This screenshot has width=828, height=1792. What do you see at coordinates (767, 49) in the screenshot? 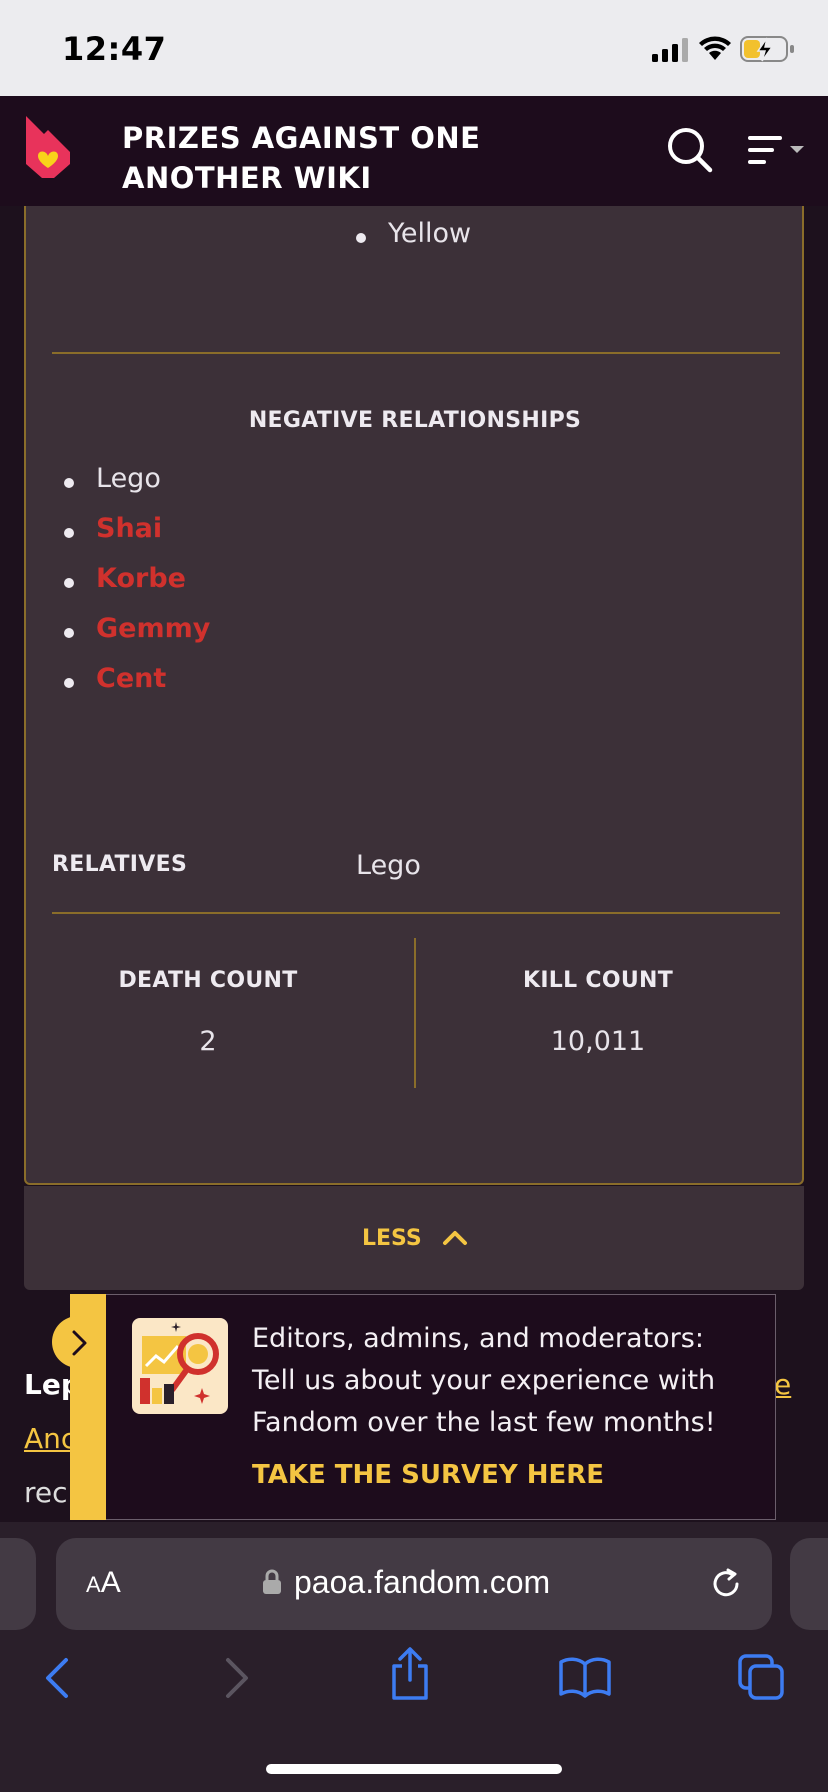
I see `battery-charging-icon` at bounding box center [767, 49].